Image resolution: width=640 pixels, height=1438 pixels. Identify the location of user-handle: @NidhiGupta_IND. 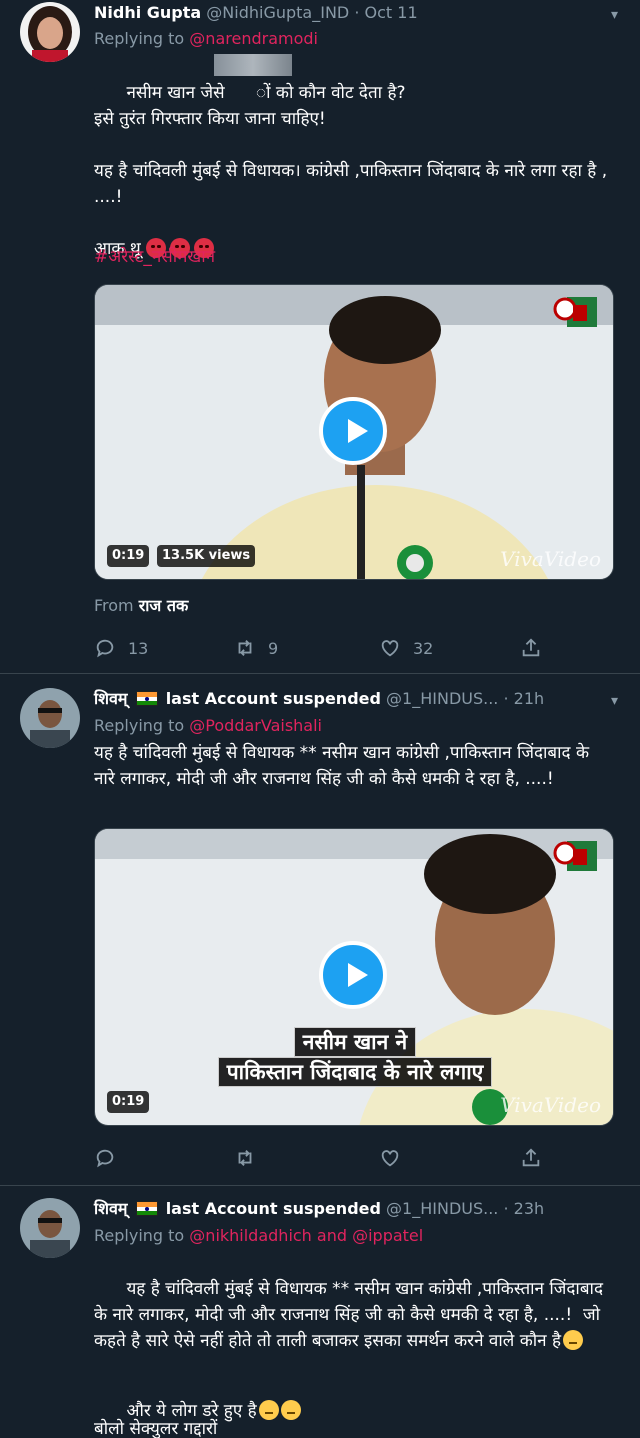
(277, 12).